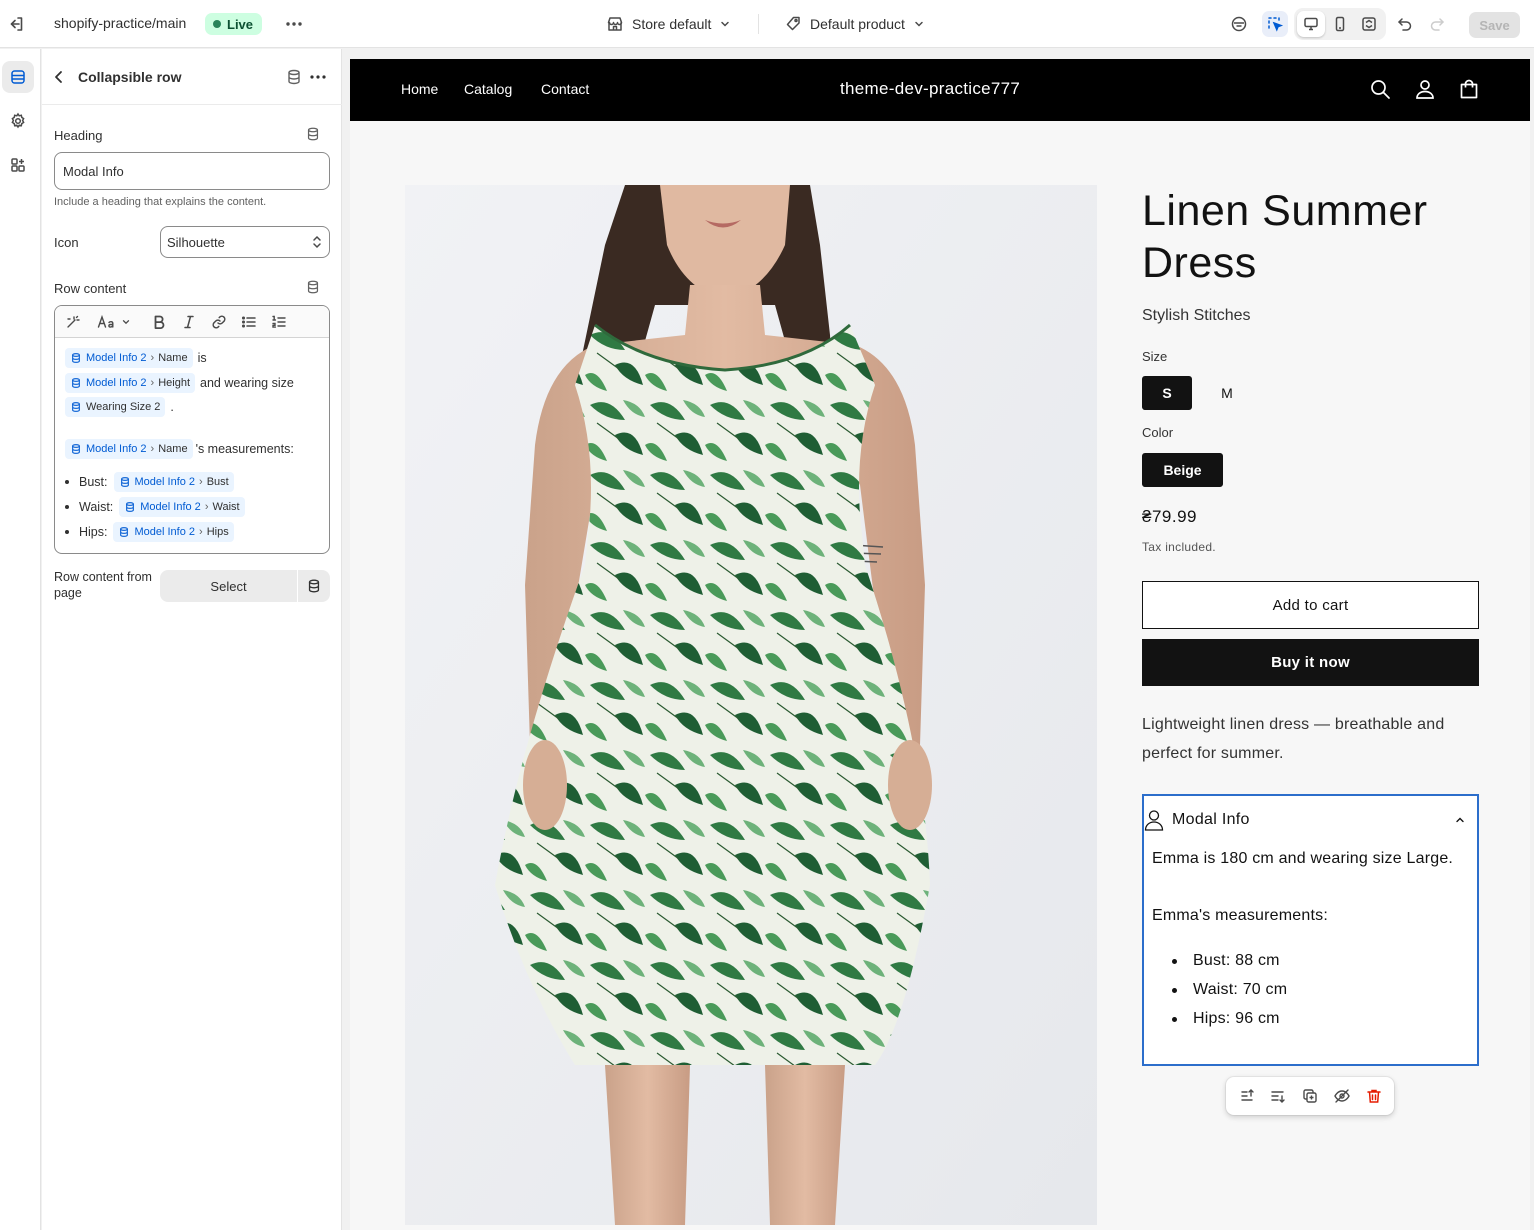 The image size is (1534, 1230). Describe the element at coordinates (60, 77) in the screenshot. I see `back-arrow-icon` at that location.